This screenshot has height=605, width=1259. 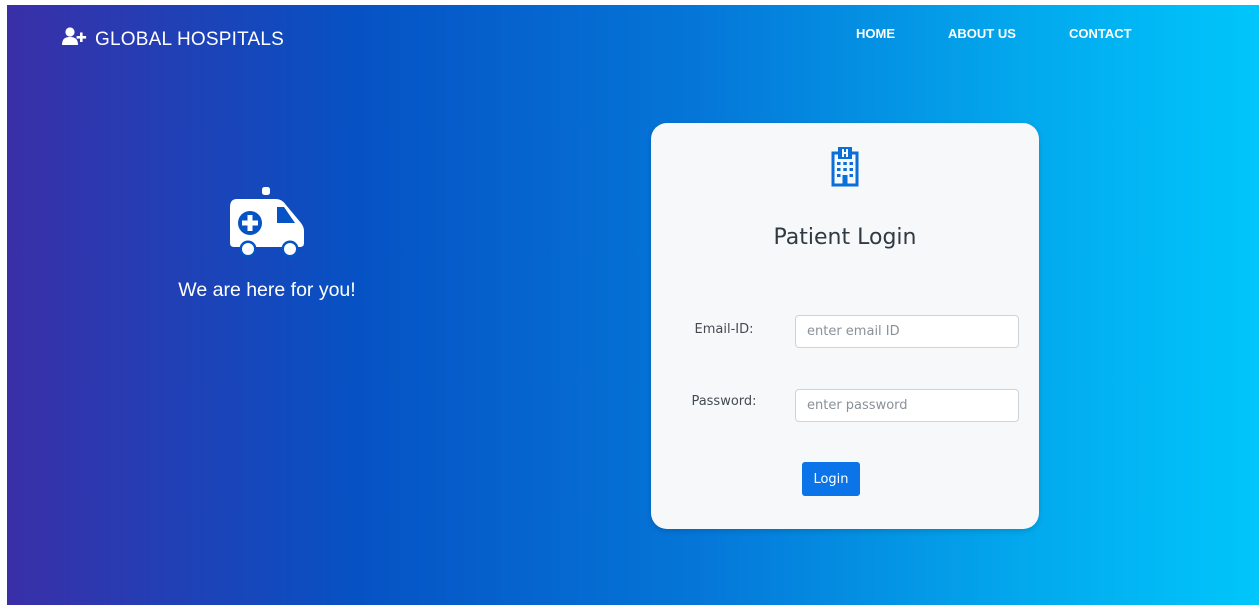 I want to click on ambulance-icon, so click(x=267, y=221).